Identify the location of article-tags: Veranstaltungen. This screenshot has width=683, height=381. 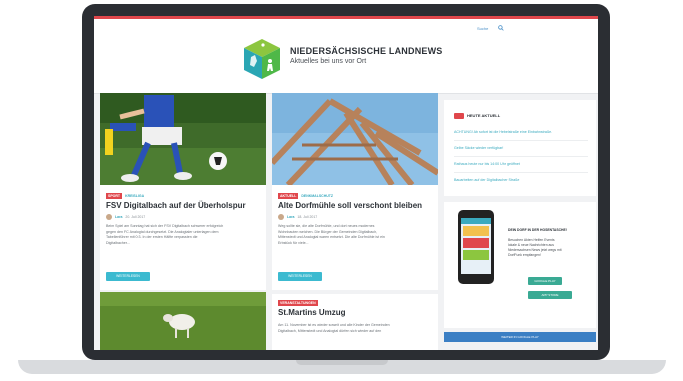
(298, 303).